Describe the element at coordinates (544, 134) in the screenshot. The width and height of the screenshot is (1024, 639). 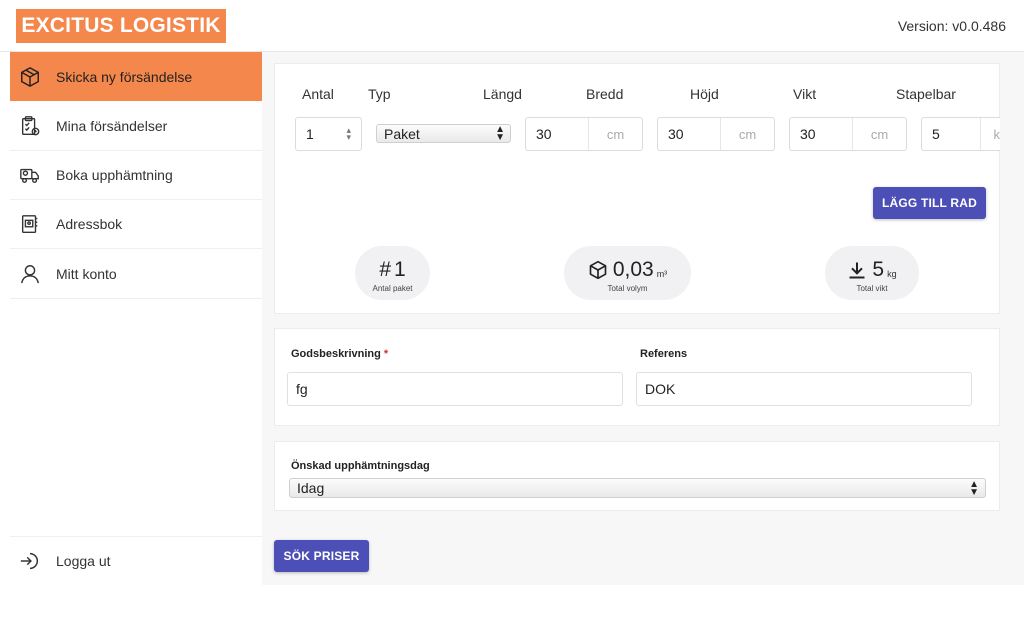
I see `length-value: 30` at that location.